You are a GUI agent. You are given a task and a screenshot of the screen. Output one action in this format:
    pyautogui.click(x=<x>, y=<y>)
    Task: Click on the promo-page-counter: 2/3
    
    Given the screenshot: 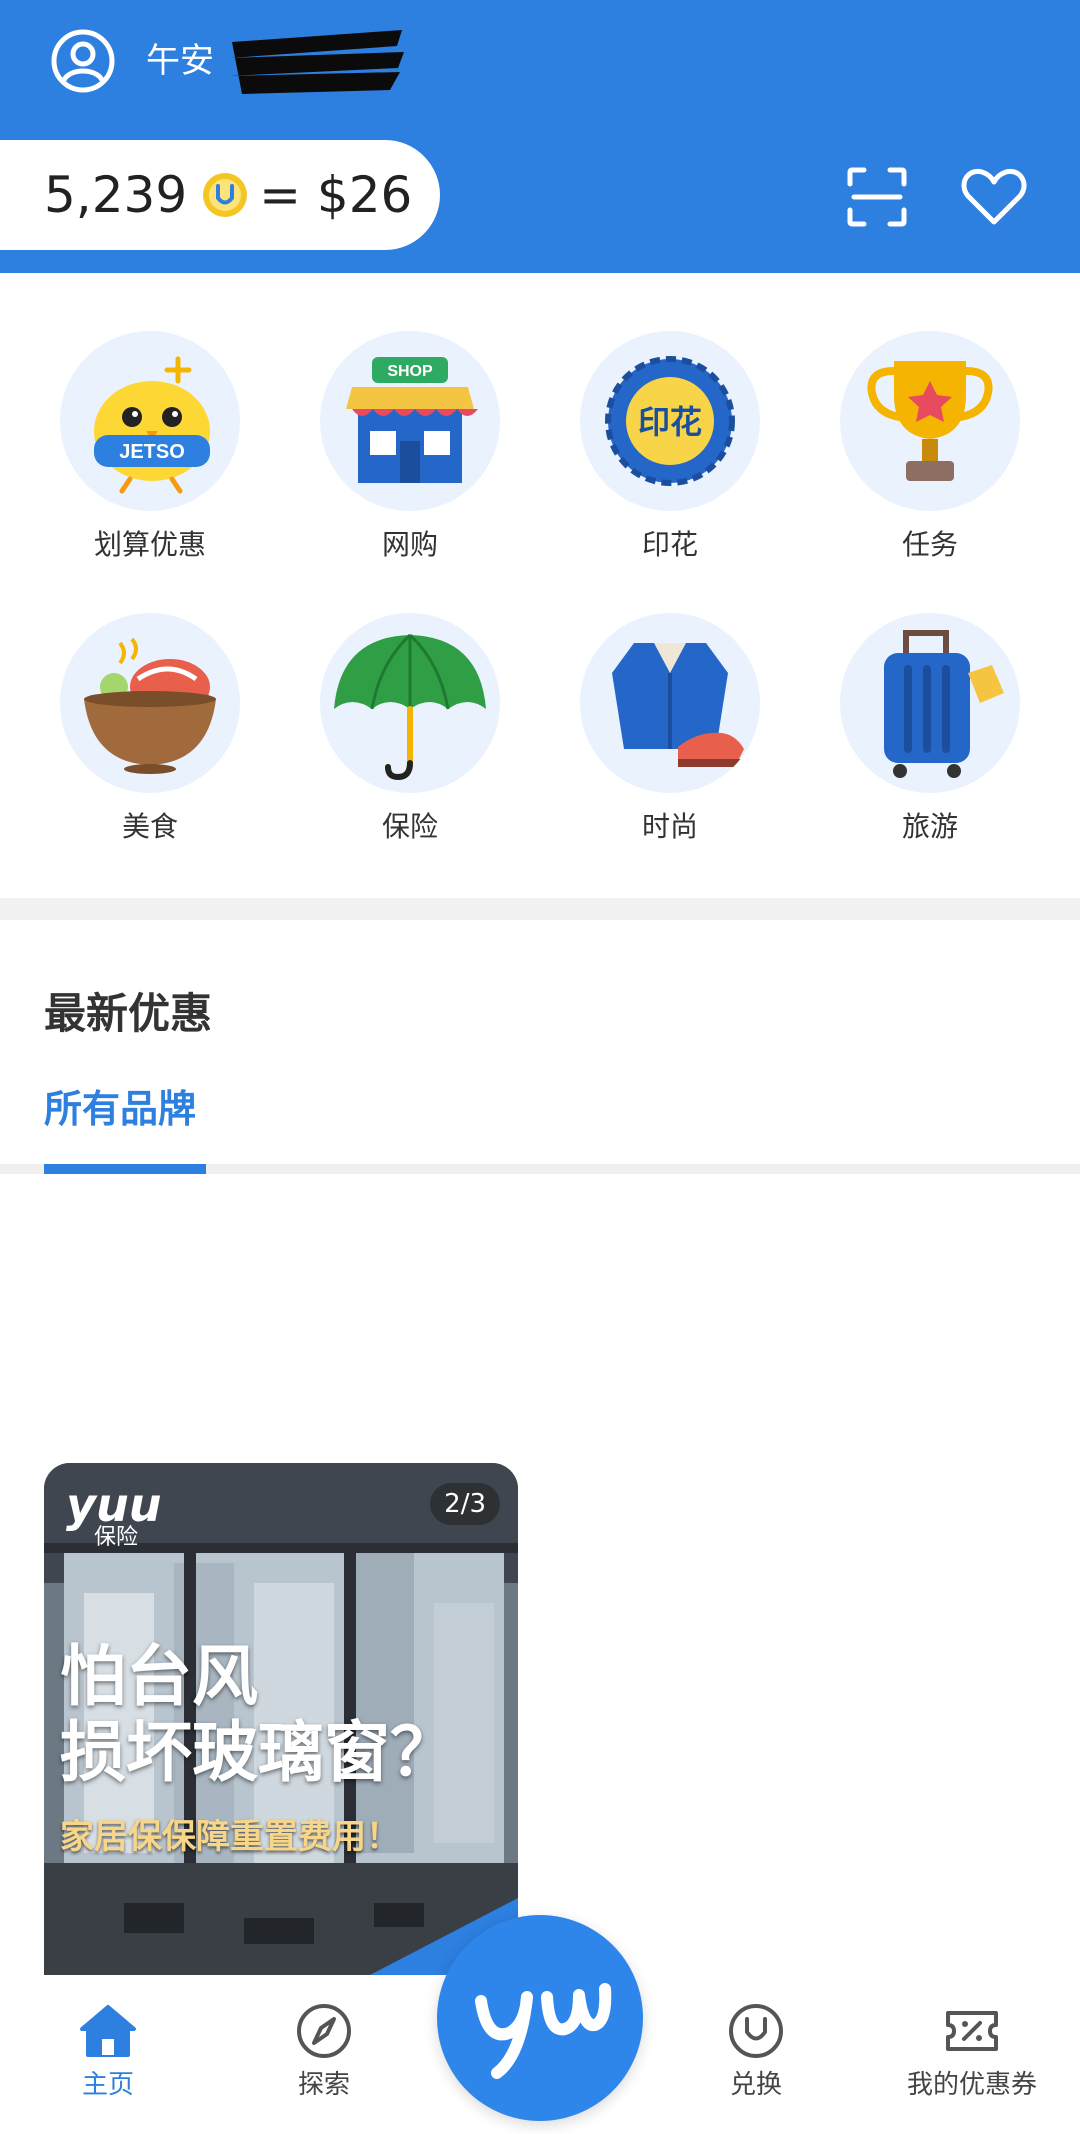 What is the action you would take?
    pyautogui.click(x=465, y=1504)
    